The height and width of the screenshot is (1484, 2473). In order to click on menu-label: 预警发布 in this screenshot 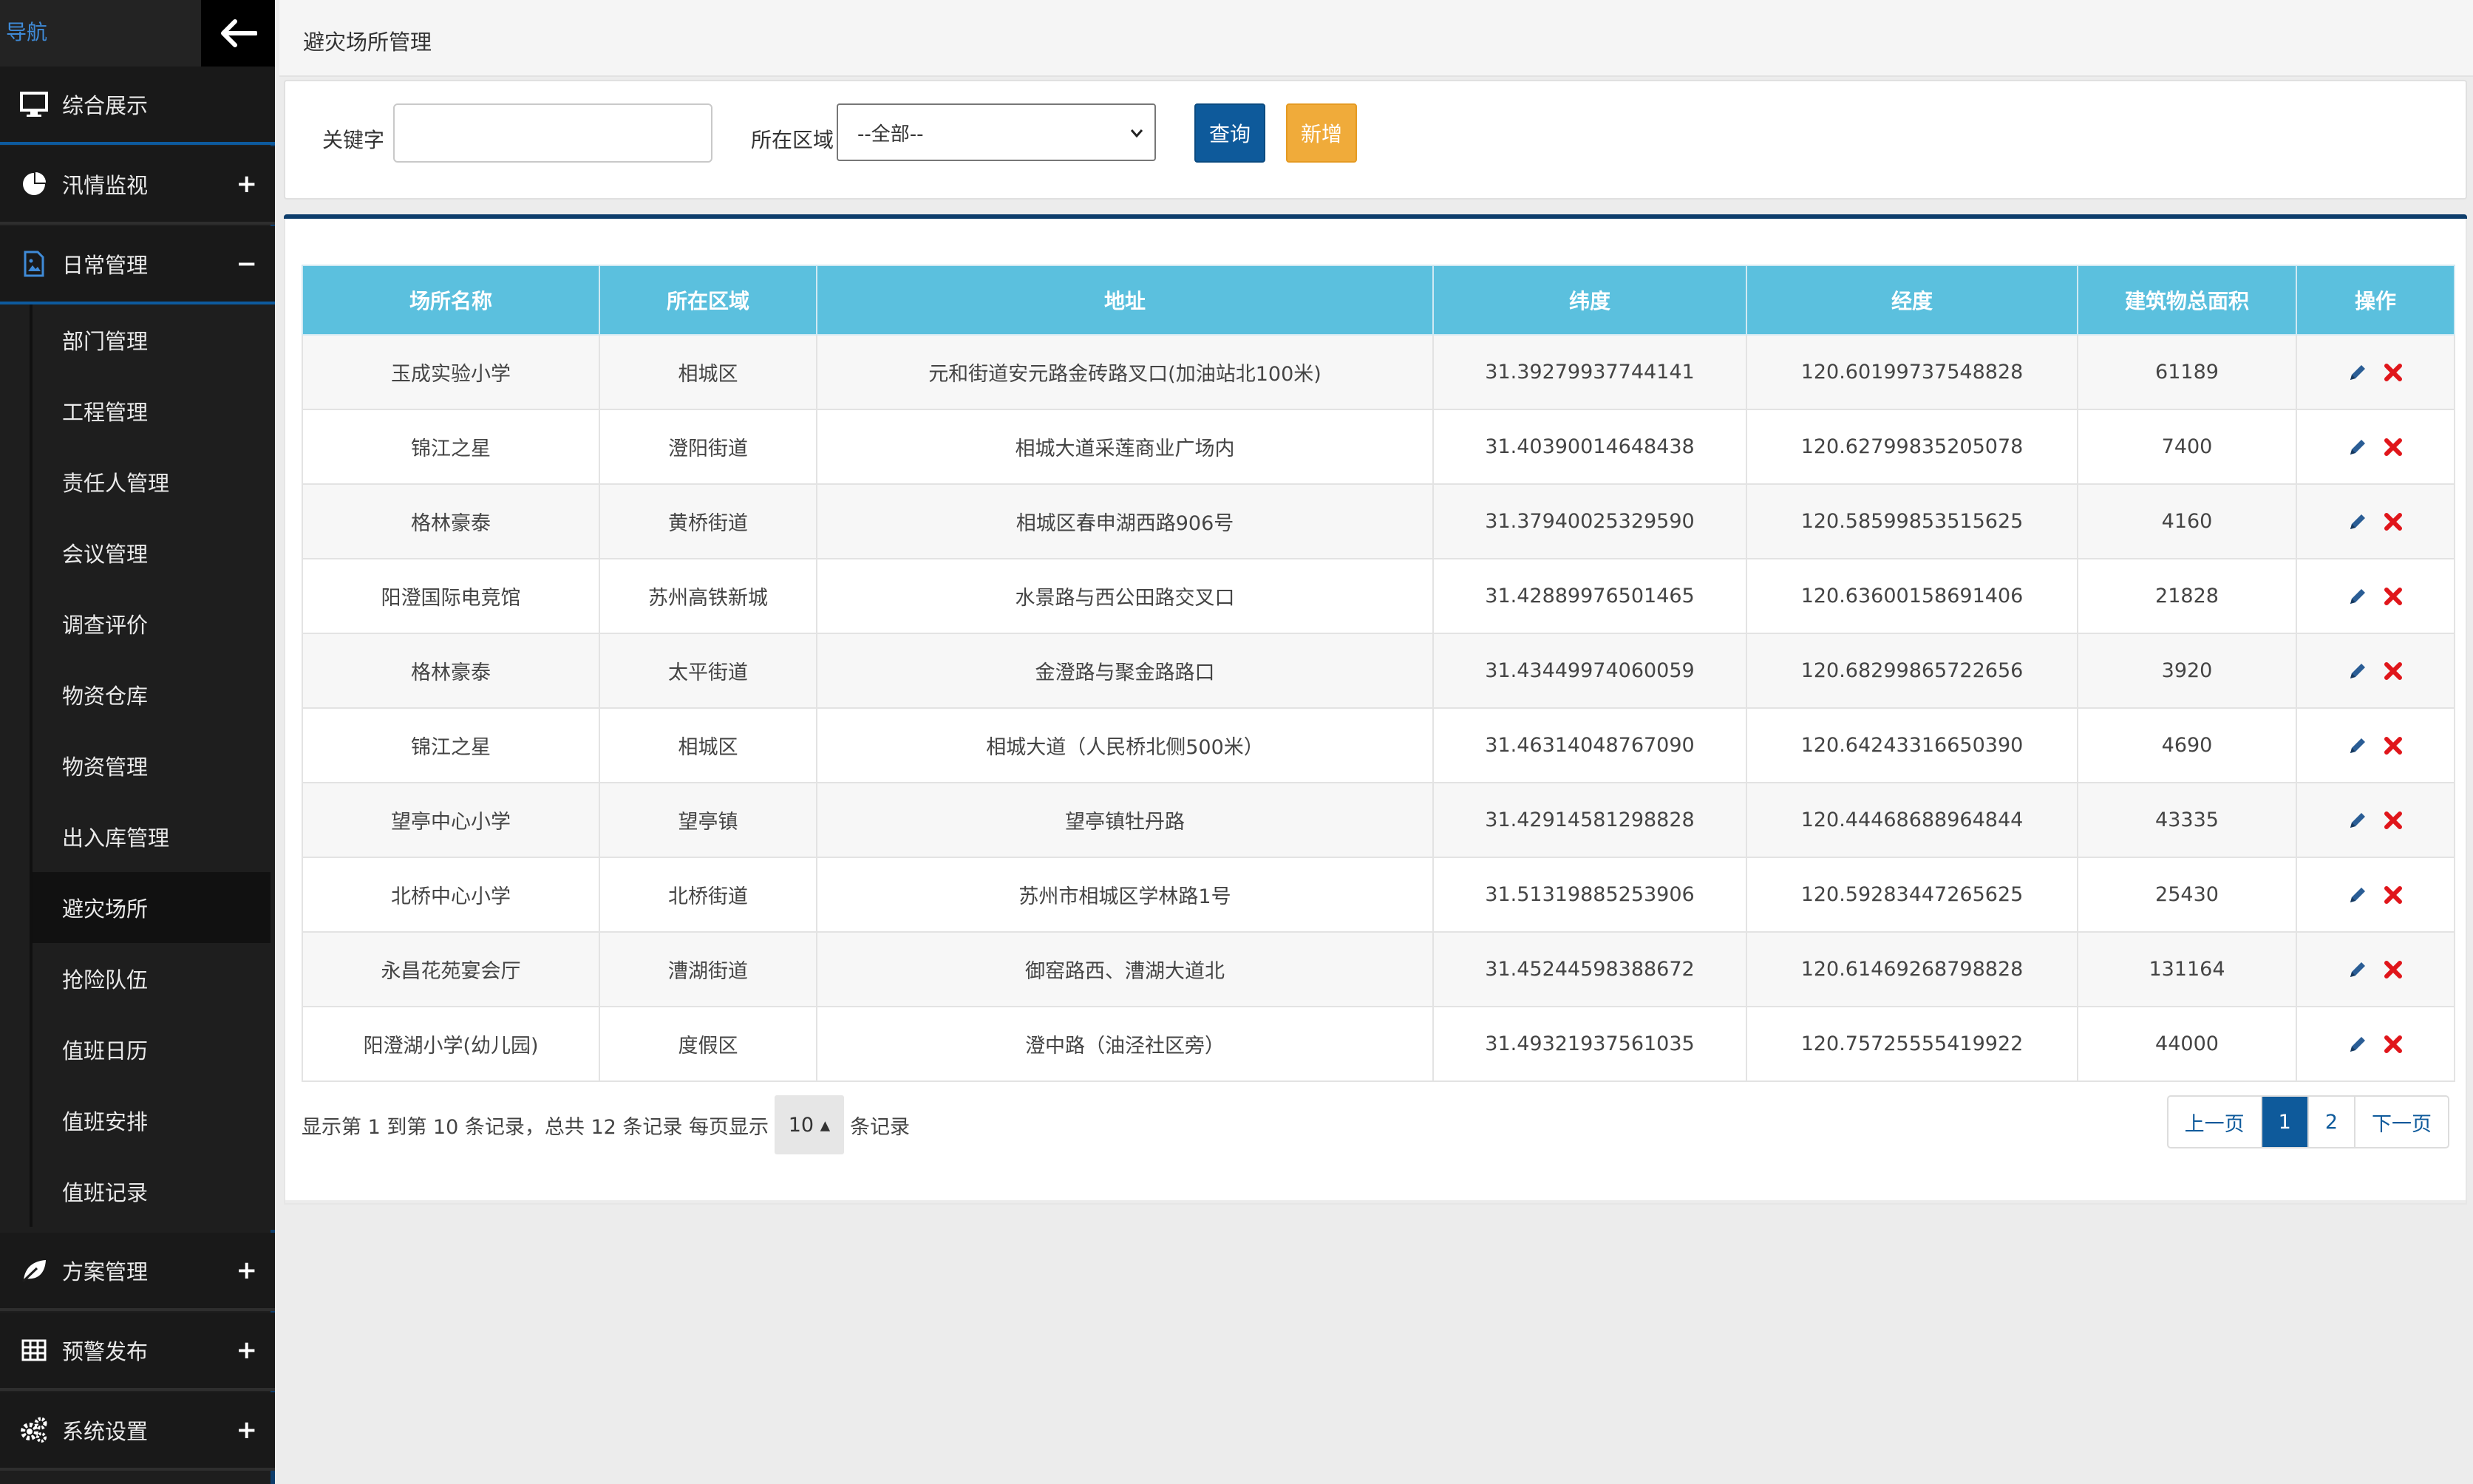, I will do `click(106, 1351)`.